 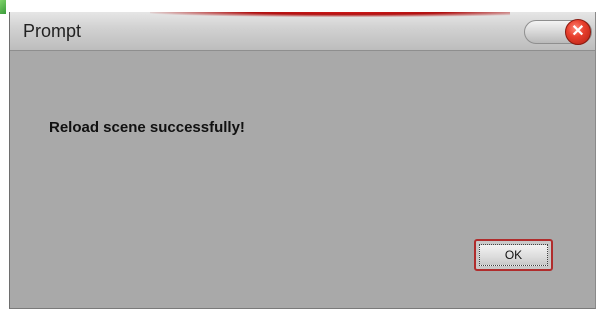 I want to click on dialog-title: Prompt, so click(x=52, y=31).